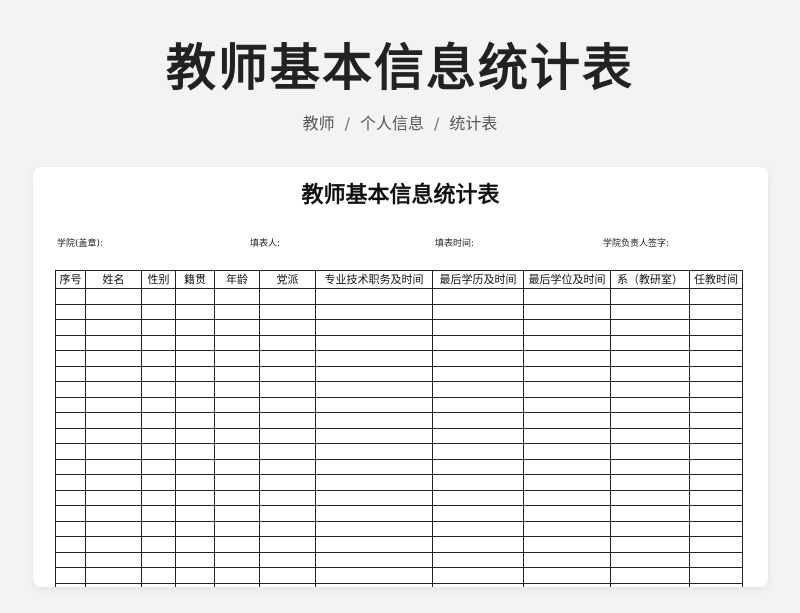  What do you see at coordinates (392, 123) in the screenshot?
I see `breadcrumb-item-personal-info: 个人信息` at bounding box center [392, 123].